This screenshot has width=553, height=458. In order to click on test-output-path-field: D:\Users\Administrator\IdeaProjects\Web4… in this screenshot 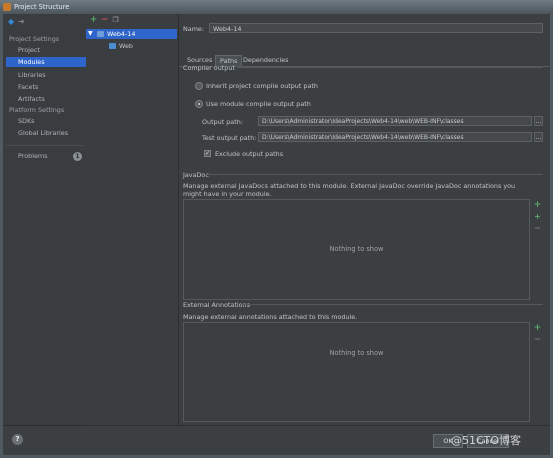, I will do `click(395, 137)`.